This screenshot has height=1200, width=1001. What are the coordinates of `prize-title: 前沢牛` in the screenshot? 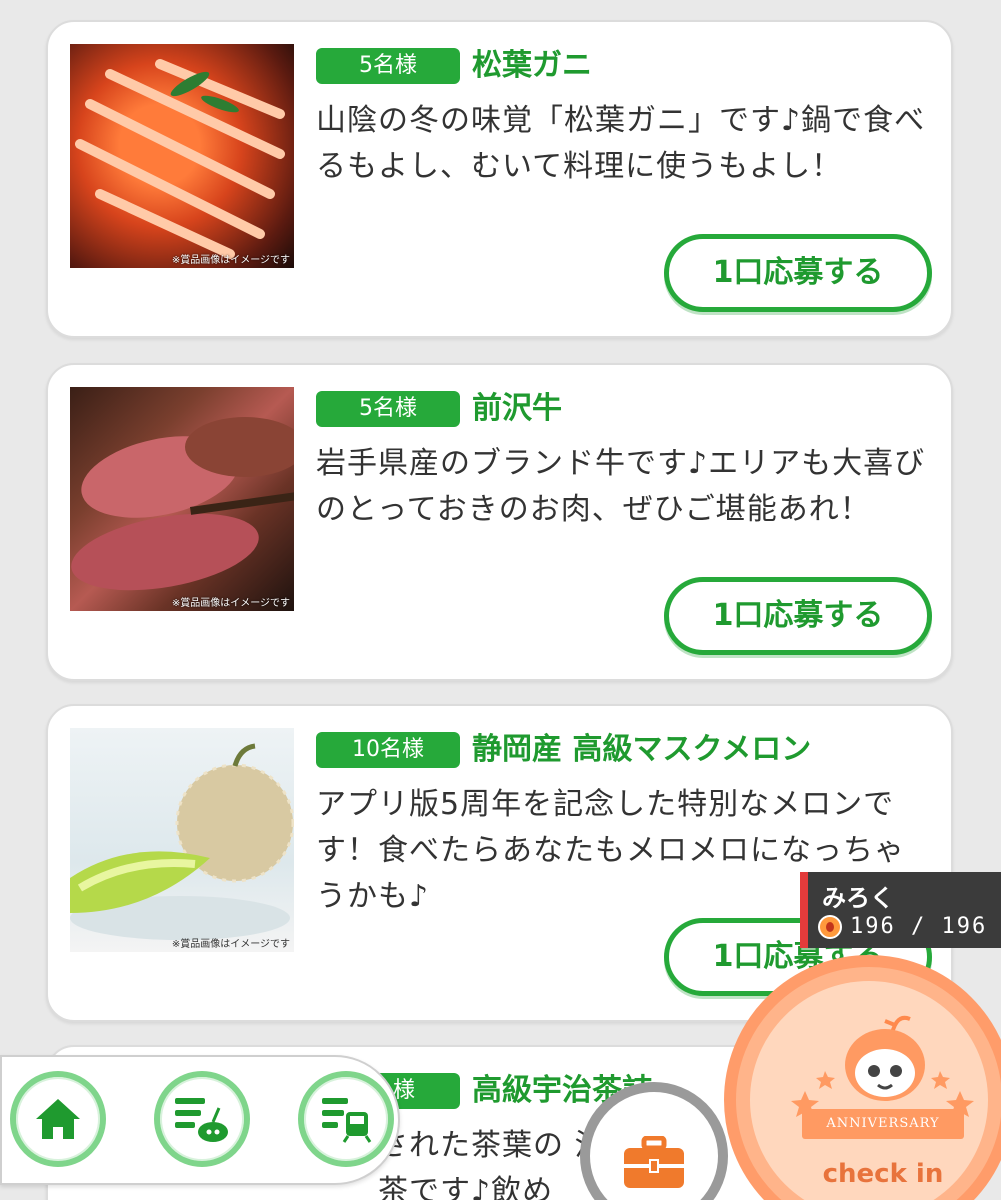 It's located at (517, 408).